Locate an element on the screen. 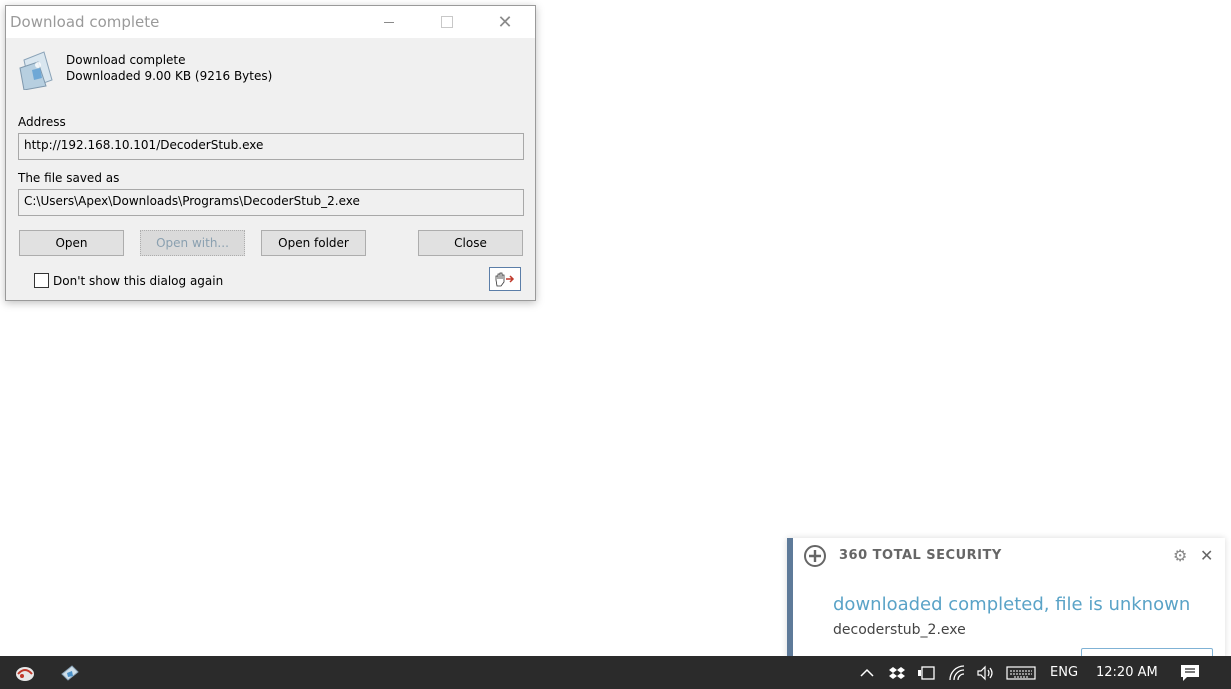 The height and width of the screenshot is (689, 1231). volume-icon is located at coordinates (986, 672).